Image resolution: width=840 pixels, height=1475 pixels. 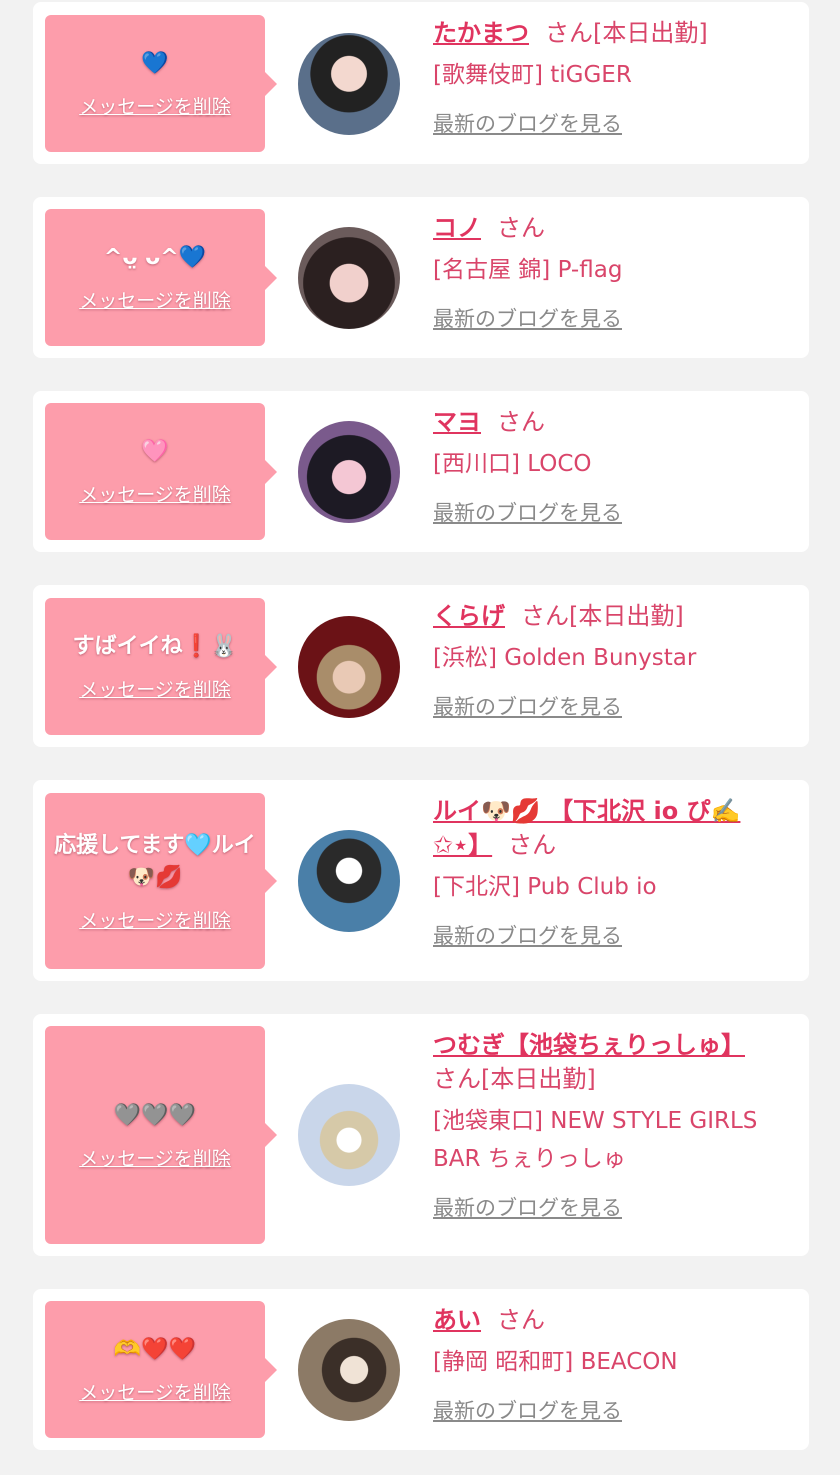 I want to click on user-name-link: あい, so click(x=457, y=1320).